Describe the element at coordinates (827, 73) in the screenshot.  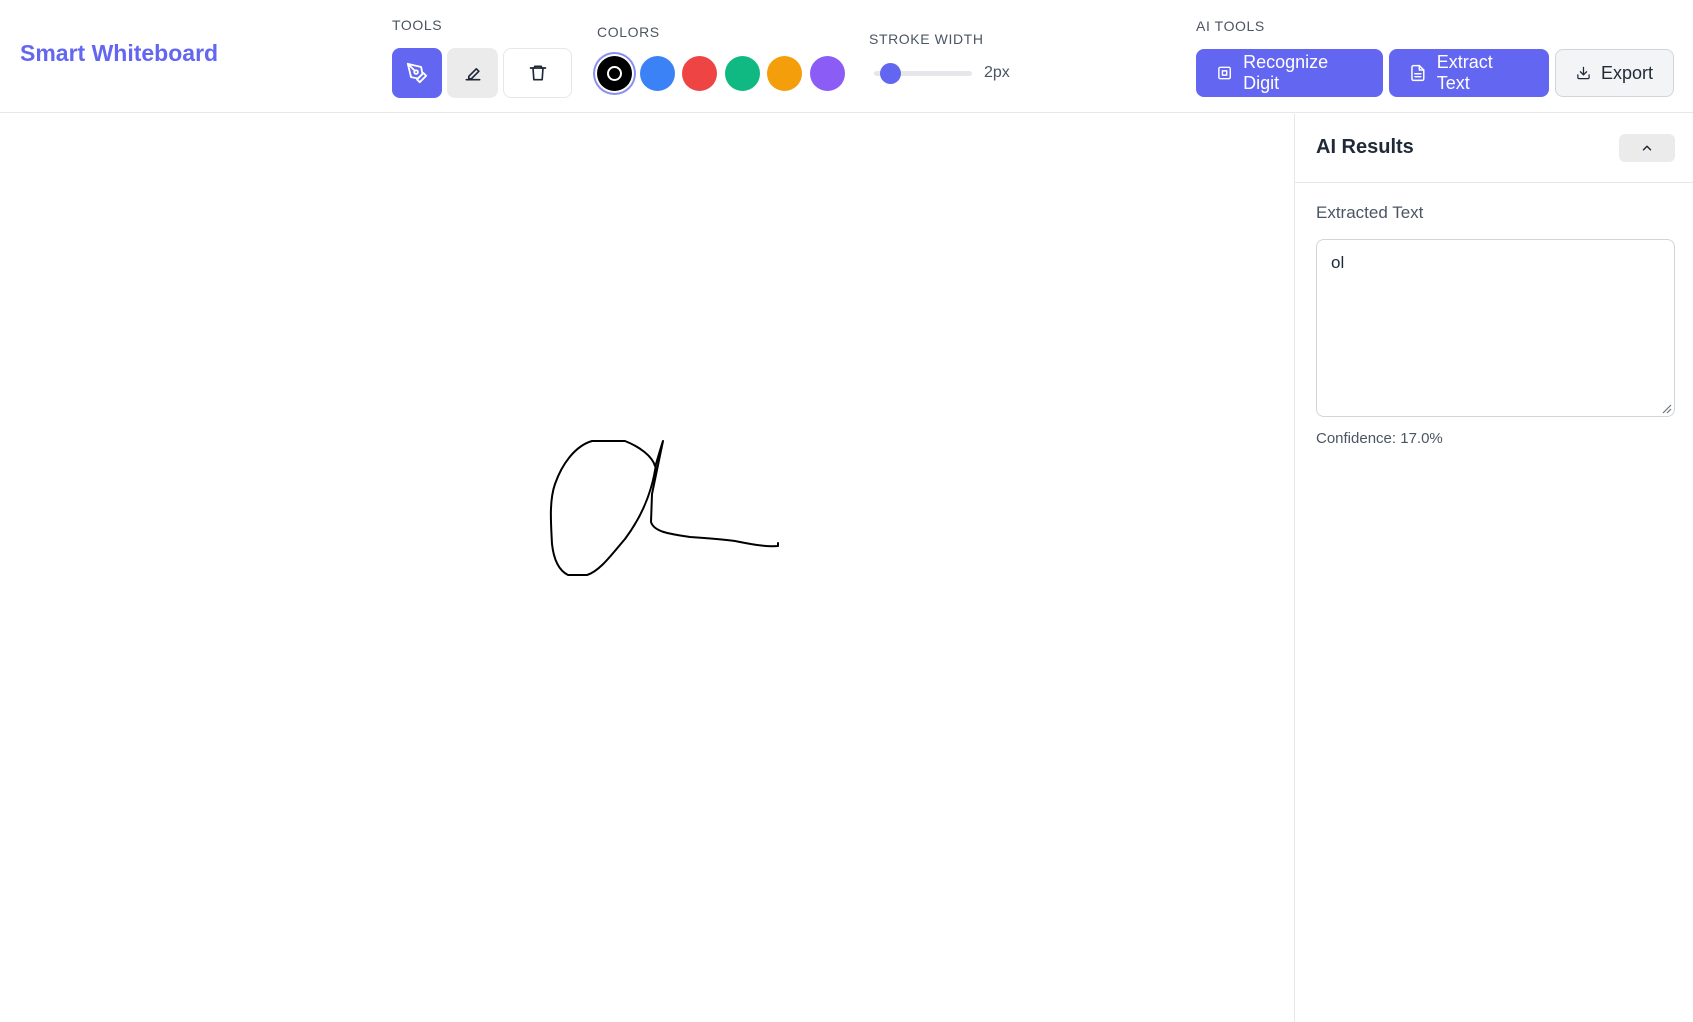
I see `color-swatch-purple` at that location.